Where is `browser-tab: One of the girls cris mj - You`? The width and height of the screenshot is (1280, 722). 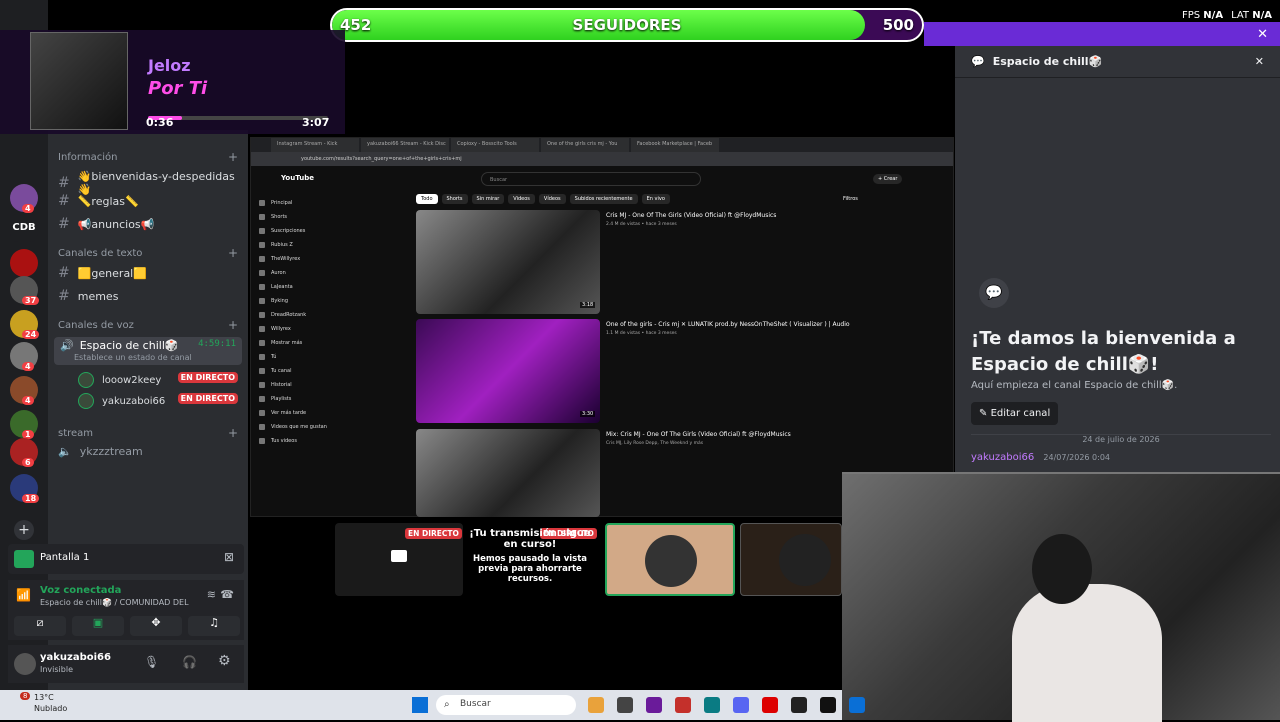 browser-tab: One of the girls cris mj - You is located at coordinates (585, 145).